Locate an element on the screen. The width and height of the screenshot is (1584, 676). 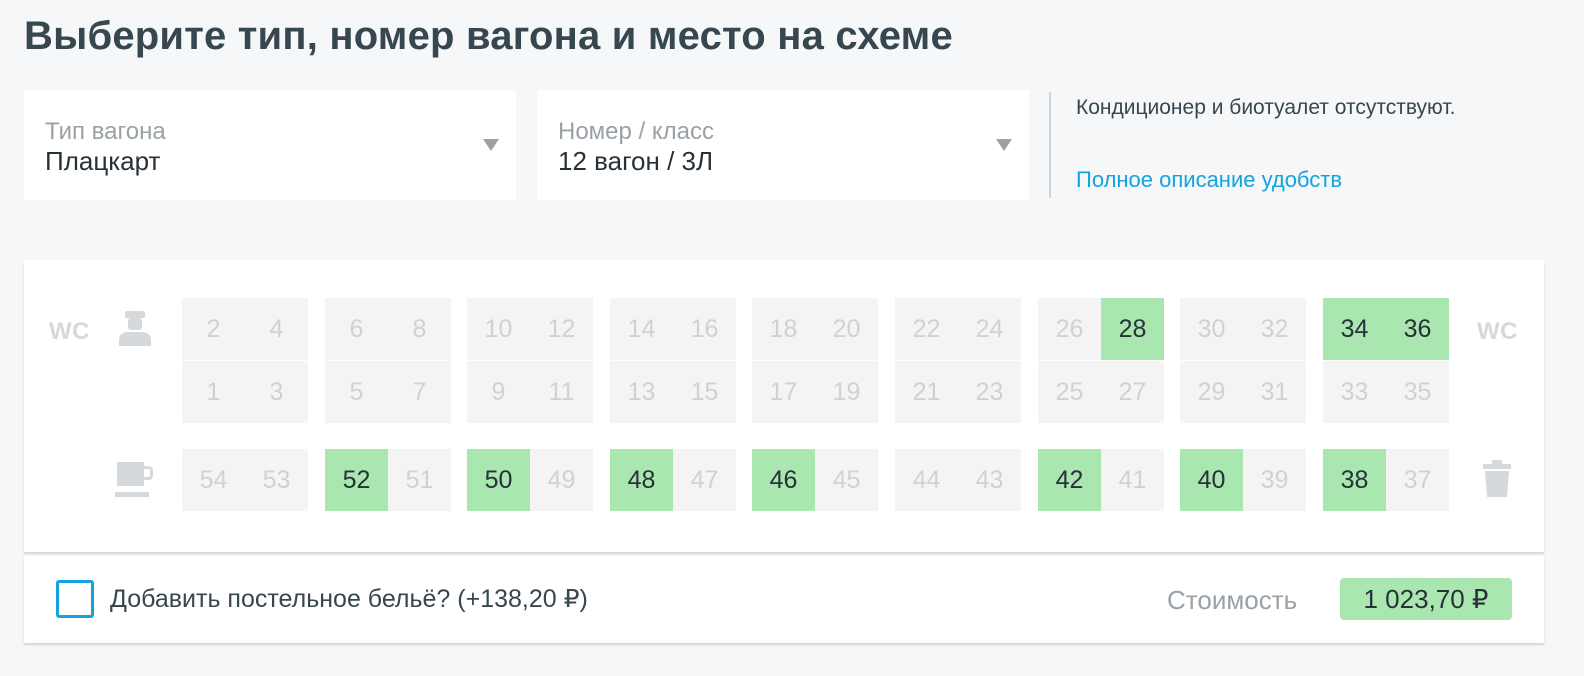
seat-37: 37 is located at coordinates (1417, 480).